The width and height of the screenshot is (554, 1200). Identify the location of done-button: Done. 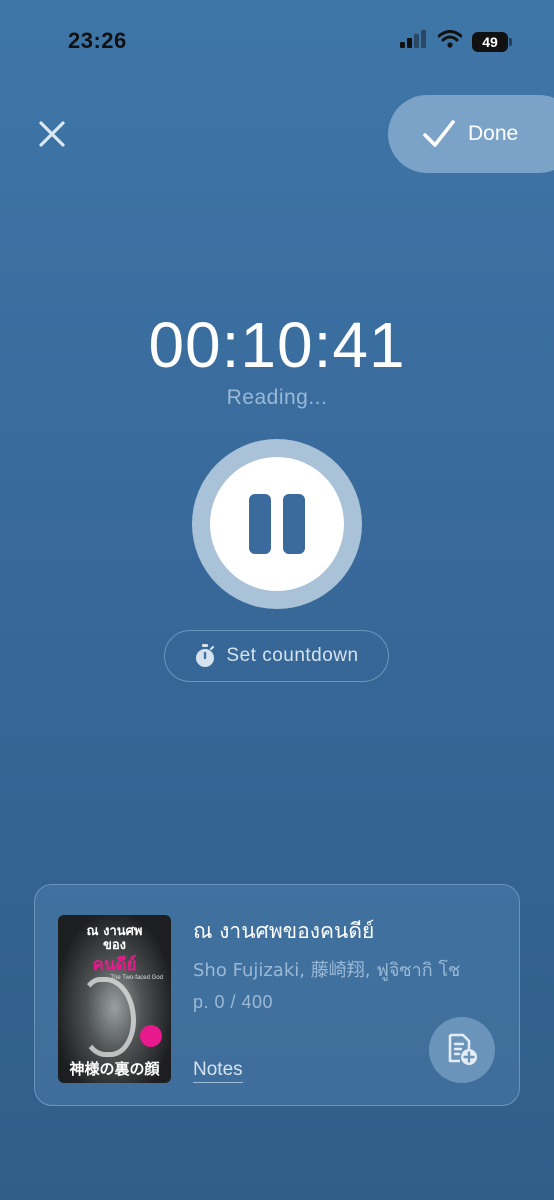
(471, 134).